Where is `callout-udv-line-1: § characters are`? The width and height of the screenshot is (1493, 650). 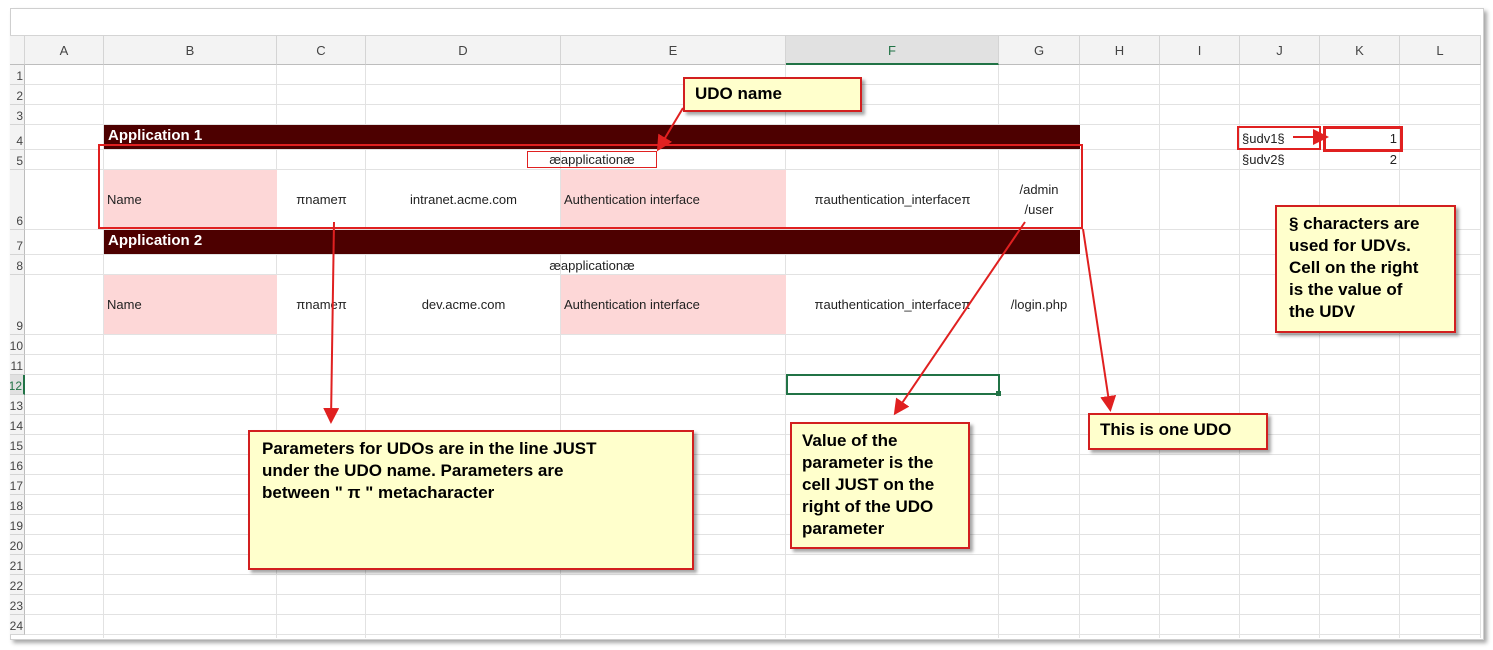
callout-udv-line-1: § characters are is located at coordinates (1354, 223).